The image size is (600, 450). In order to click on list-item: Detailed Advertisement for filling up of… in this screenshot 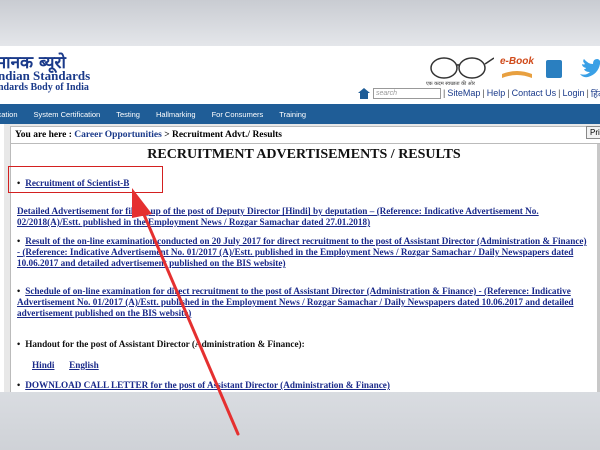, I will do `click(297, 217)`.